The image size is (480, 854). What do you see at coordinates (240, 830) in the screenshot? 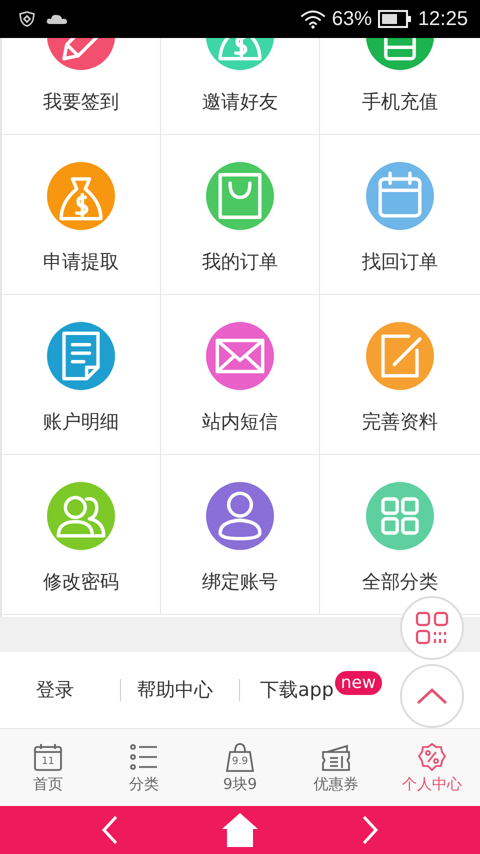
I see `home-icon` at bounding box center [240, 830].